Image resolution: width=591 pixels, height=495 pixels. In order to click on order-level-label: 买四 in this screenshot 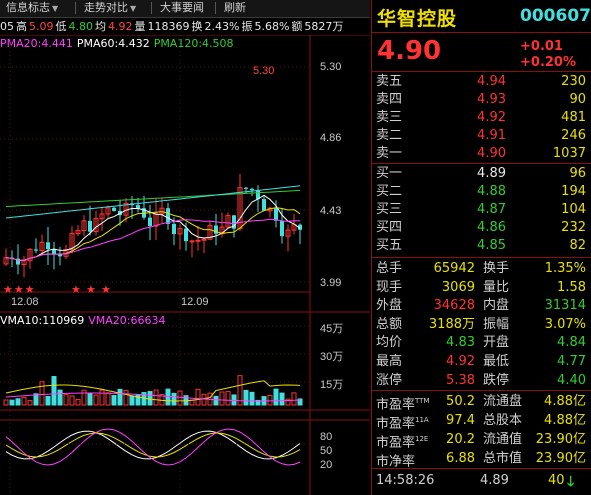, I will do `click(389, 227)`.